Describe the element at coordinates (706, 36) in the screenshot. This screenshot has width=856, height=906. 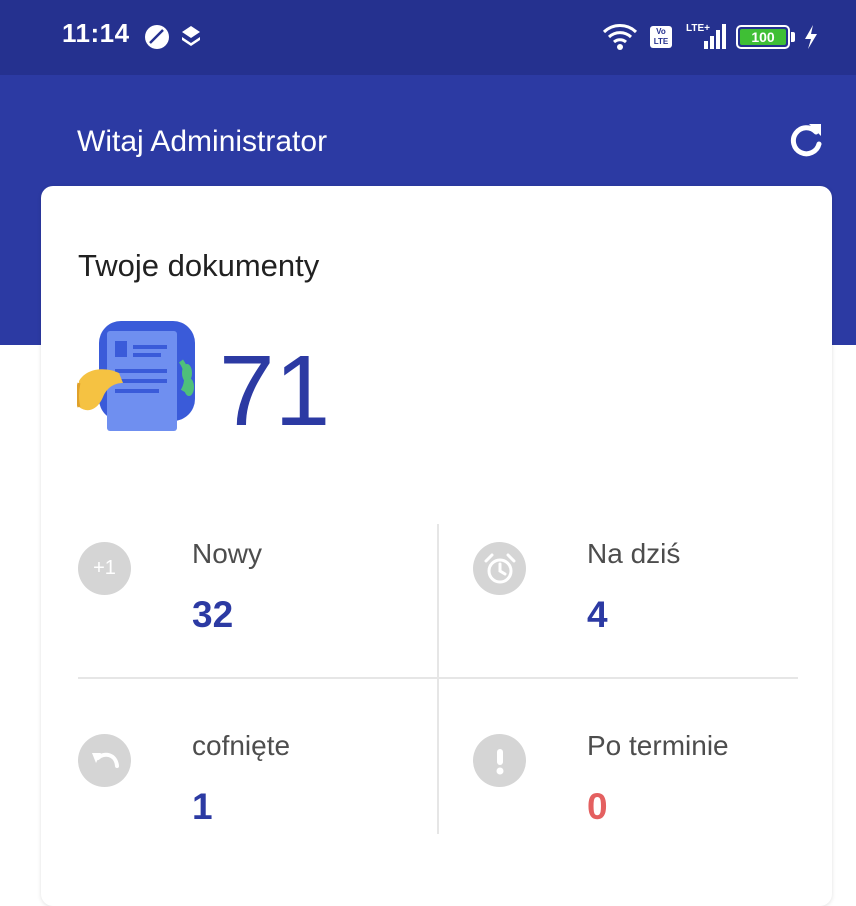
I see `signal-icon: LTE+` at that location.